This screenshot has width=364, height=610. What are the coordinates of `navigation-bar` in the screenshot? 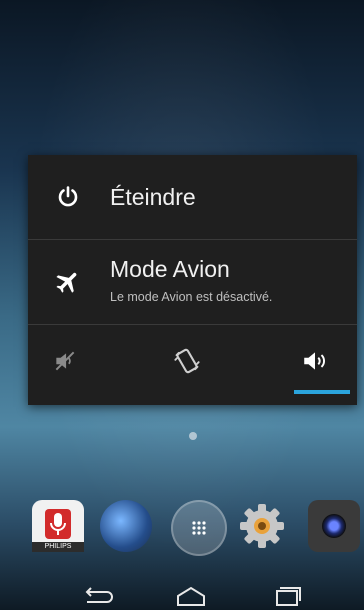 It's located at (182, 594).